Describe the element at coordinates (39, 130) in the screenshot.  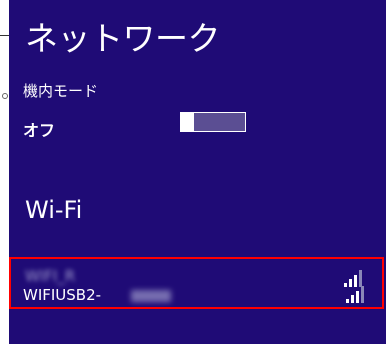
I see `airplane-mode-state: オフ` at that location.